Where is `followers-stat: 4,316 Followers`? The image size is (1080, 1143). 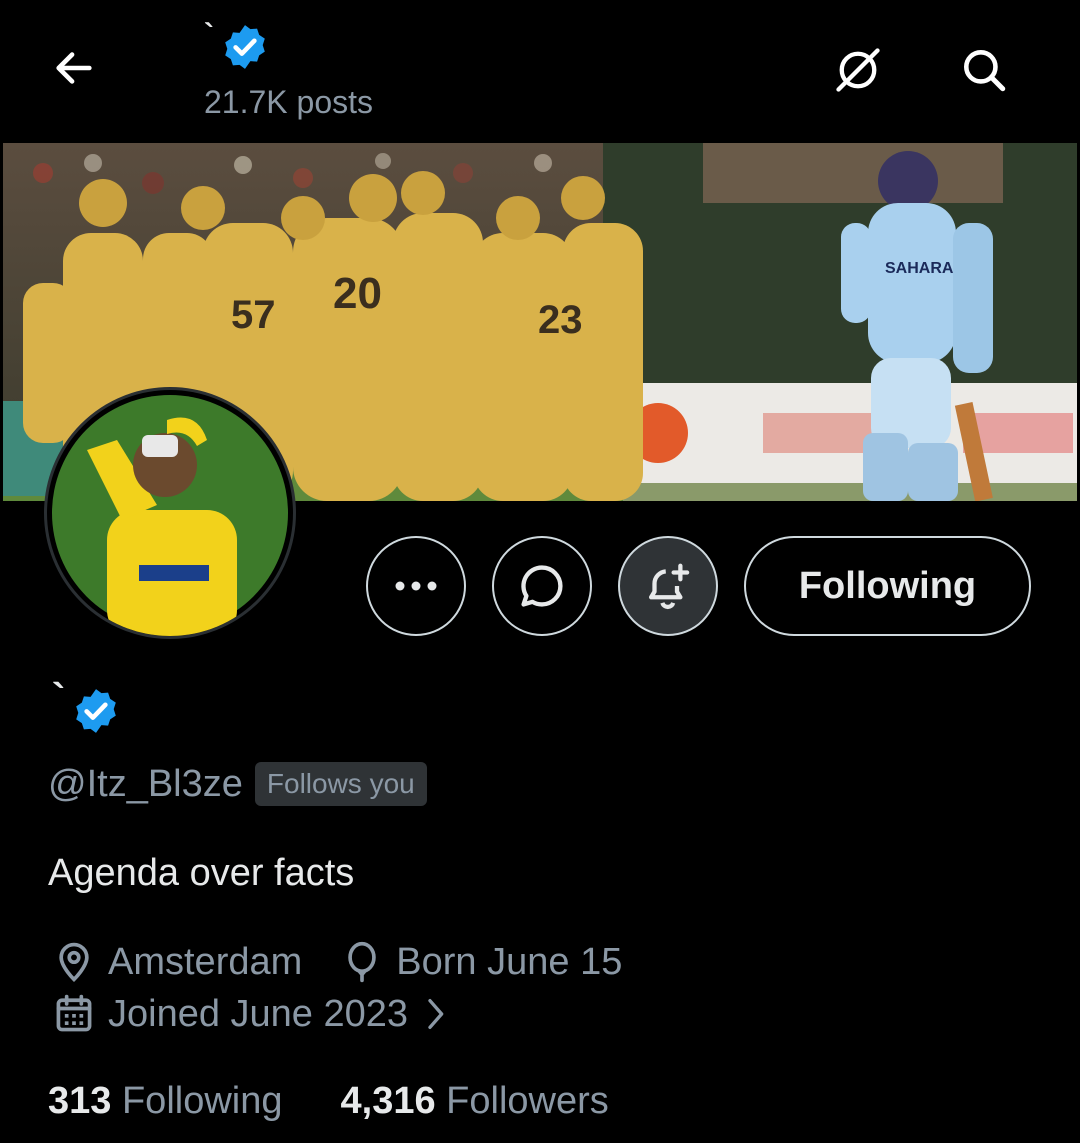 followers-stat: 4,316 Followers is located at coordinates (475, 1101).